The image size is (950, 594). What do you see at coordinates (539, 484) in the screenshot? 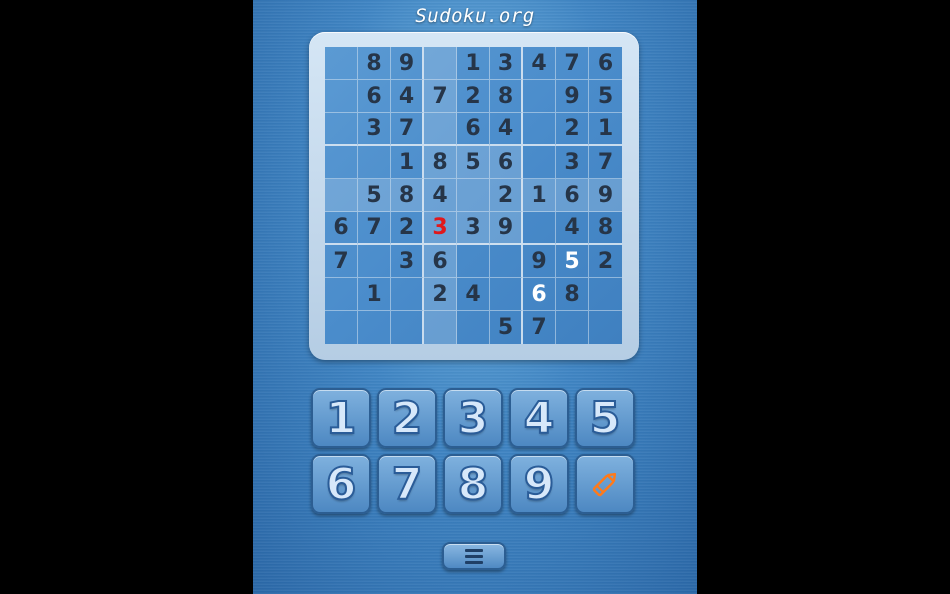
I see `digit-key-9: 9` at bounding box center [539, 484].